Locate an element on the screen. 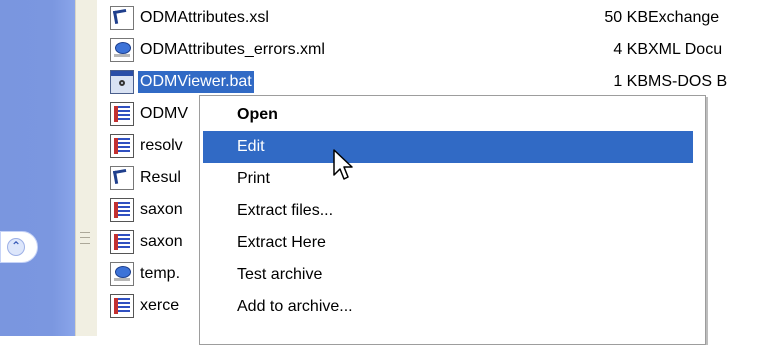 Image resolution: width=760 pixels, height=345 pixels. task-pane: ⌃ is located at coordinates (37, 168).